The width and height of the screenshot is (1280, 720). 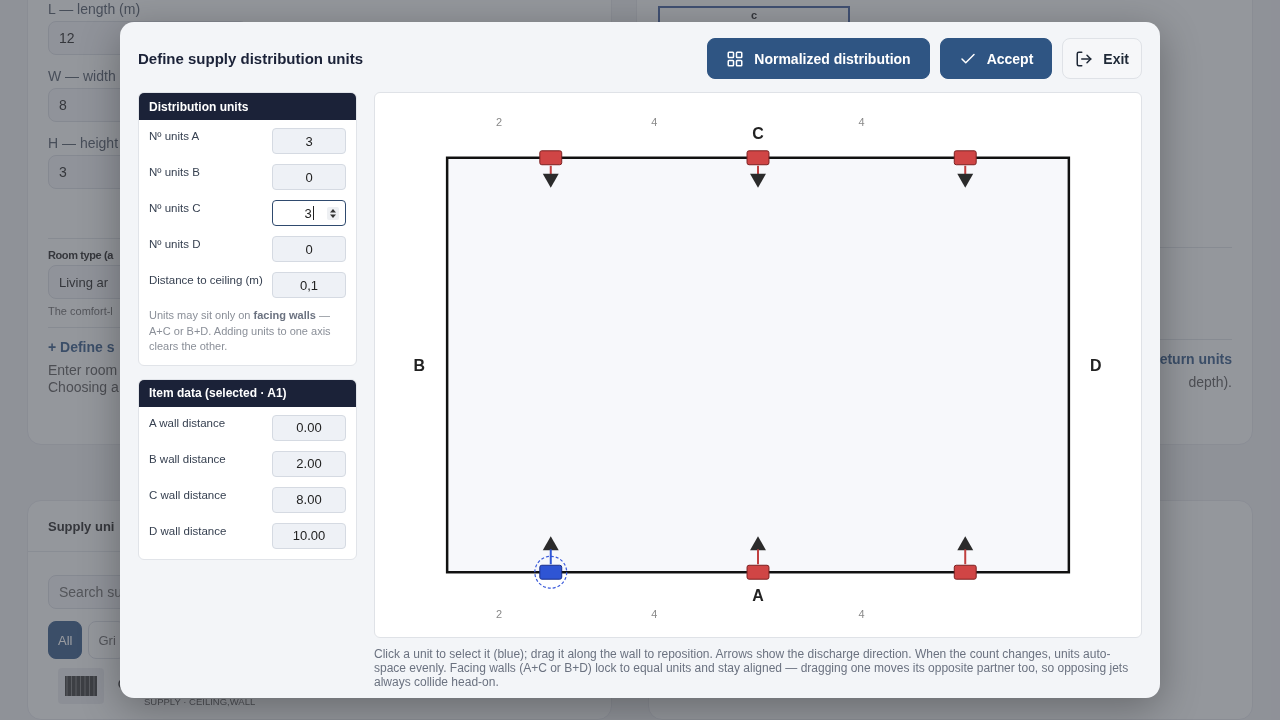 I want to click on grid-icon, so click(x=735, y=58).